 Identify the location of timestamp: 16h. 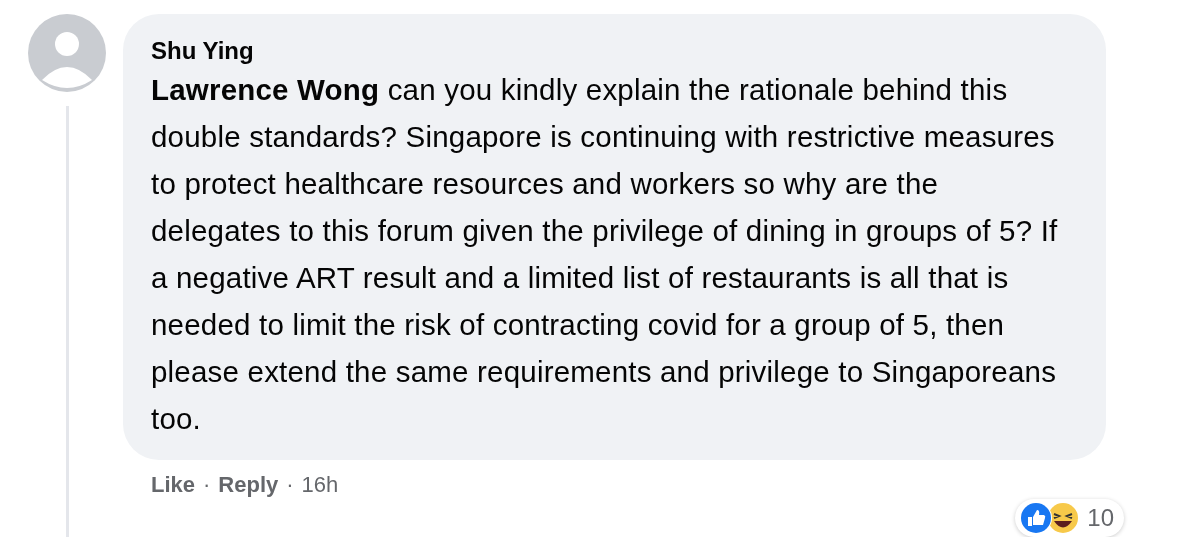
(320, 485).